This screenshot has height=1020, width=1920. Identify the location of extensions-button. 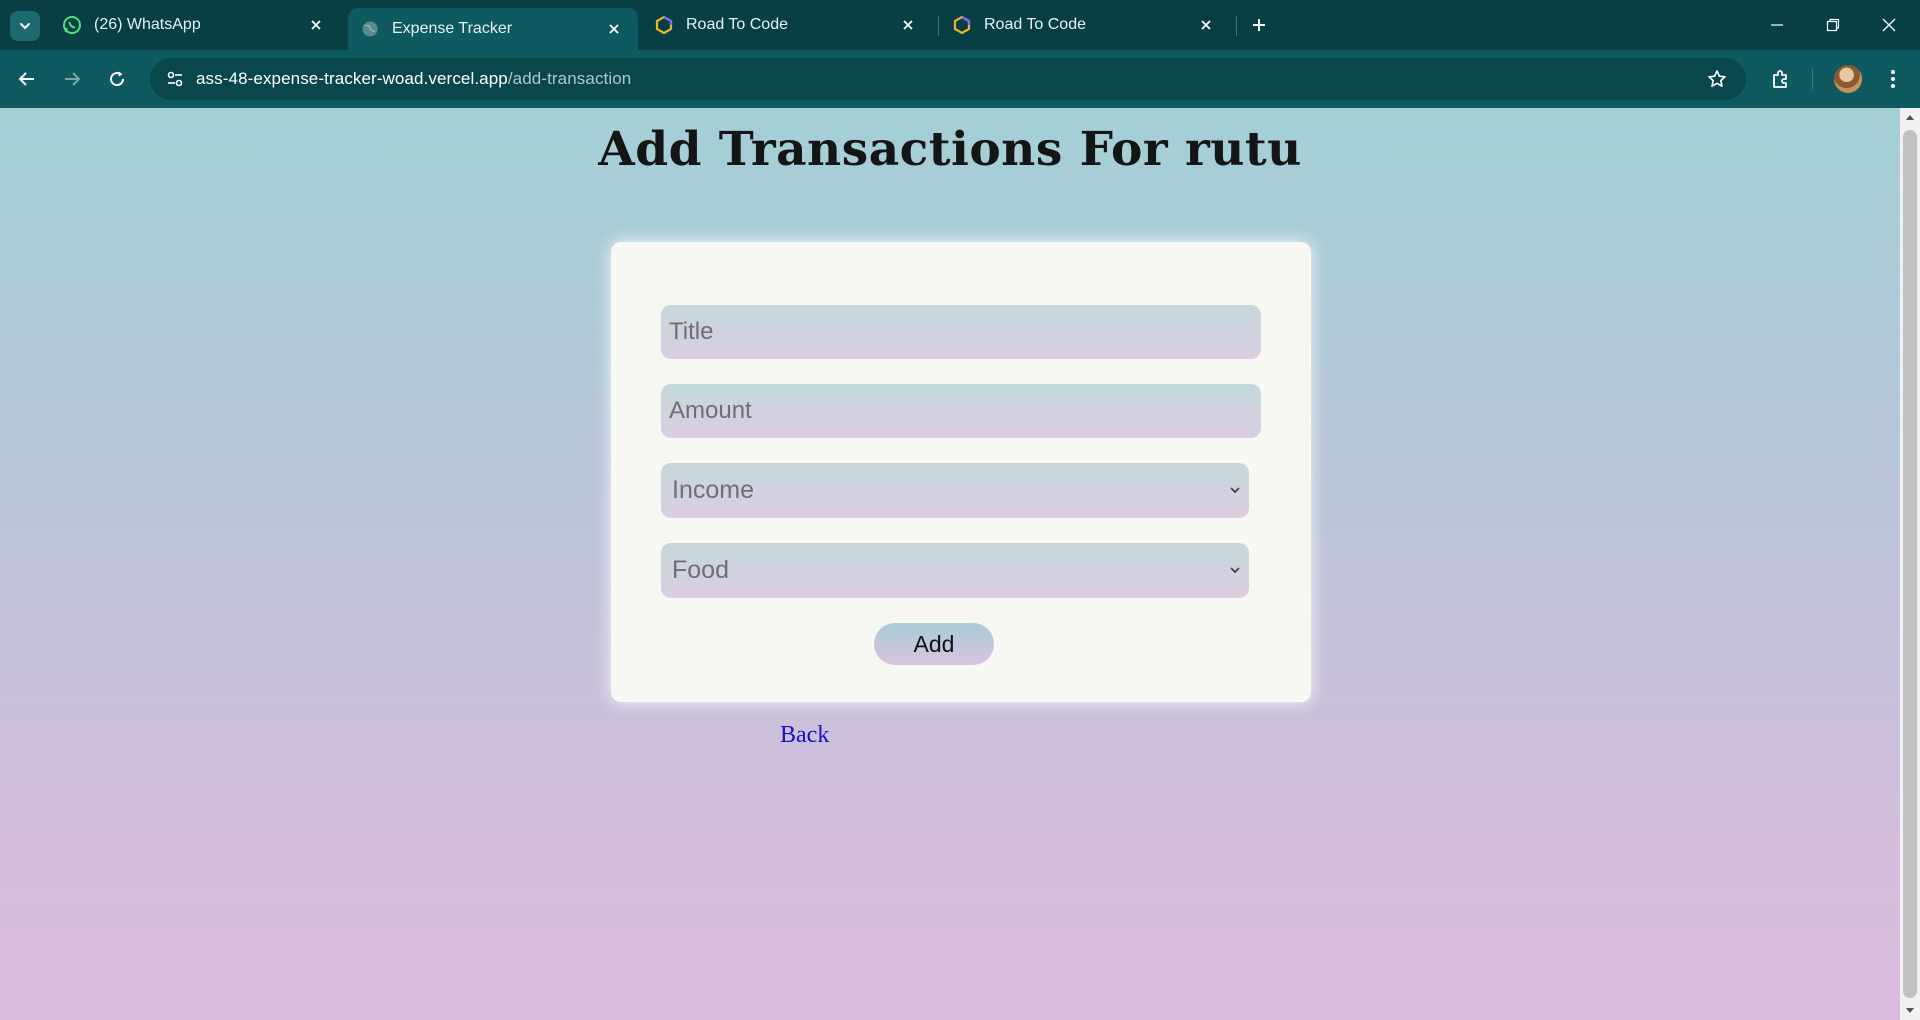
(1781, 79).